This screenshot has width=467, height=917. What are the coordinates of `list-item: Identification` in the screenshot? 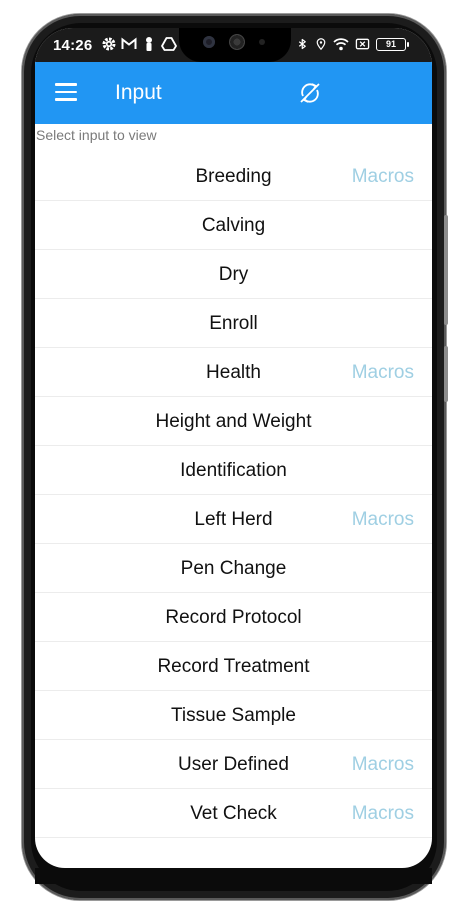 It's located at (233, 470).